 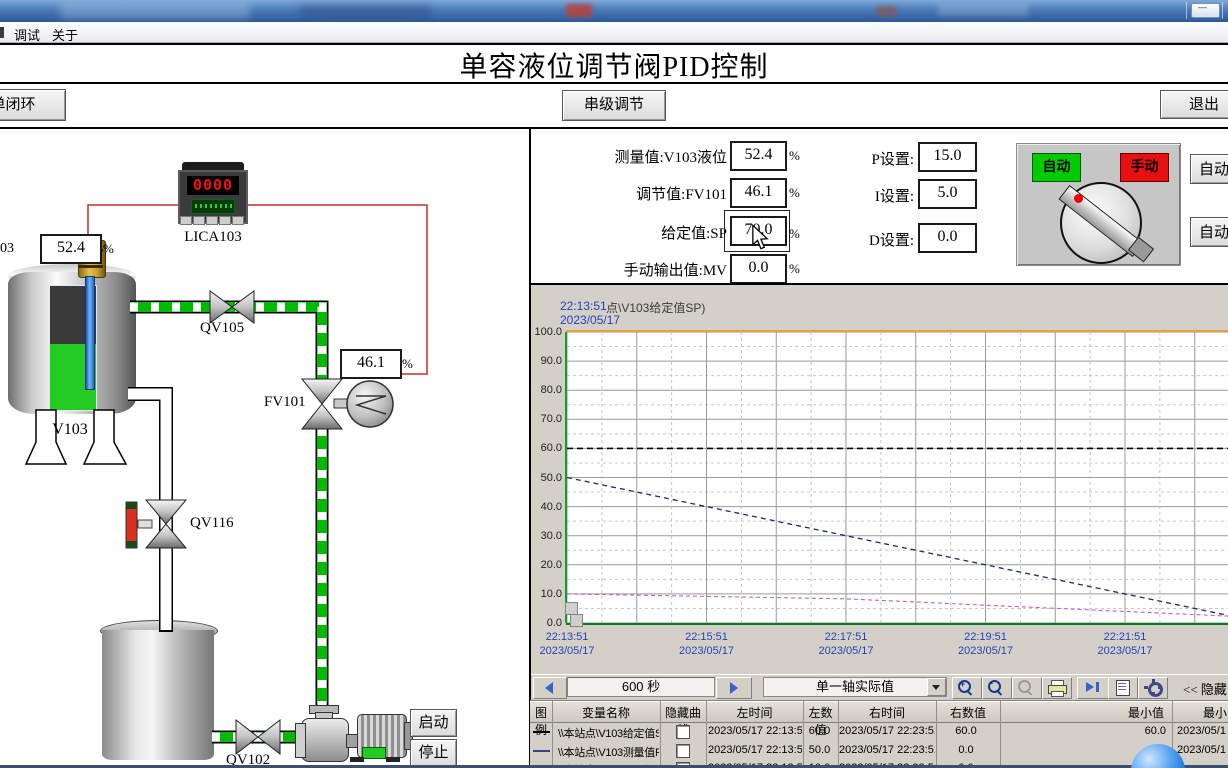 What do you see at coordinates (551, 477) in the screenshot?
I see `y-axis-label: 50.0` at bounding box center [551, 477].